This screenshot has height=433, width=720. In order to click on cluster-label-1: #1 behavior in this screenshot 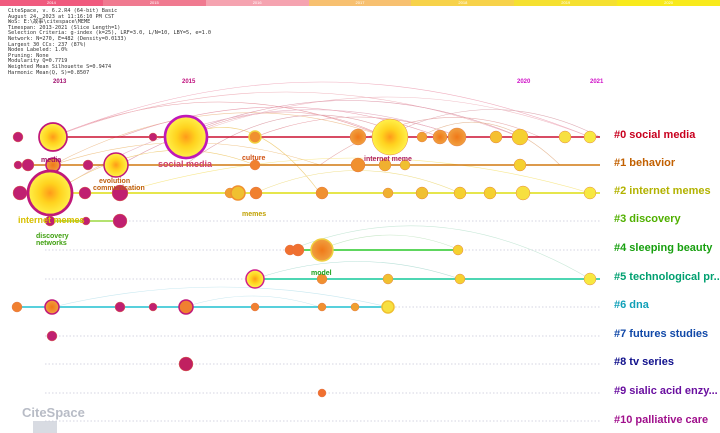, I will do `click(645, 163)`.